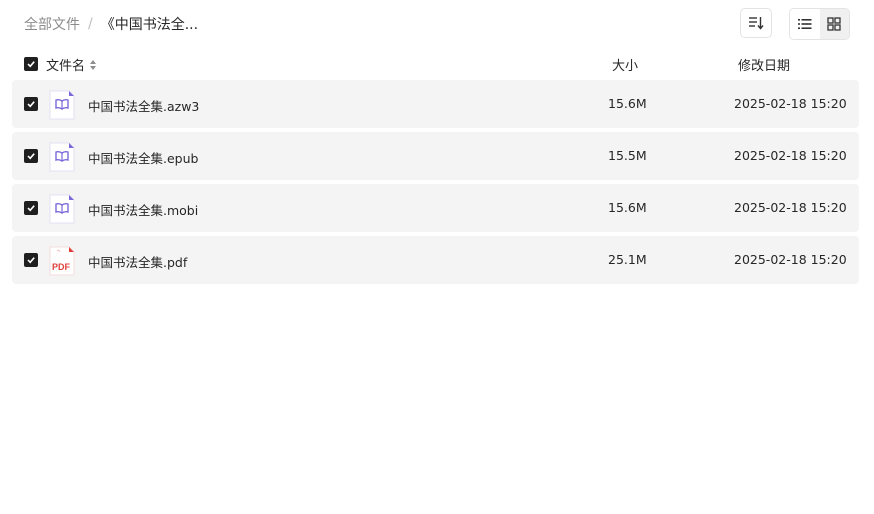  What do you see at coordinates (625, 66) in the screenshot?
I see `column-size-header: 大小` at bounding box center [625, 66].